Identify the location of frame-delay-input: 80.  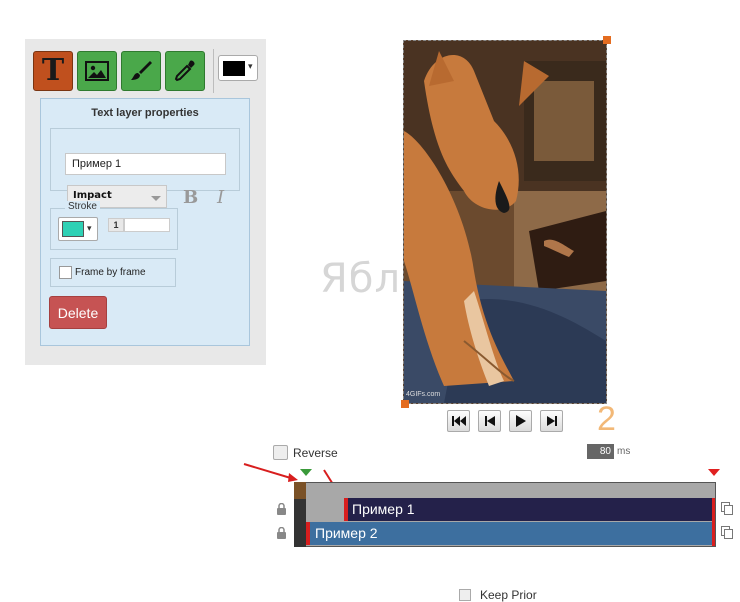
(600, 451).